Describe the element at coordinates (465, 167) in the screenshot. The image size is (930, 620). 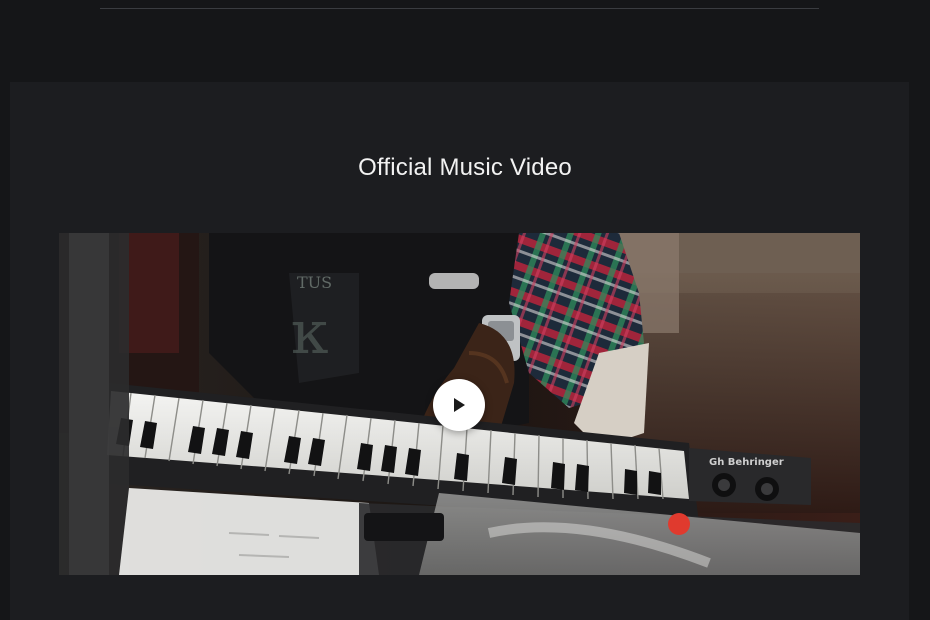
I see `section-title: Official Music Video` at that location.